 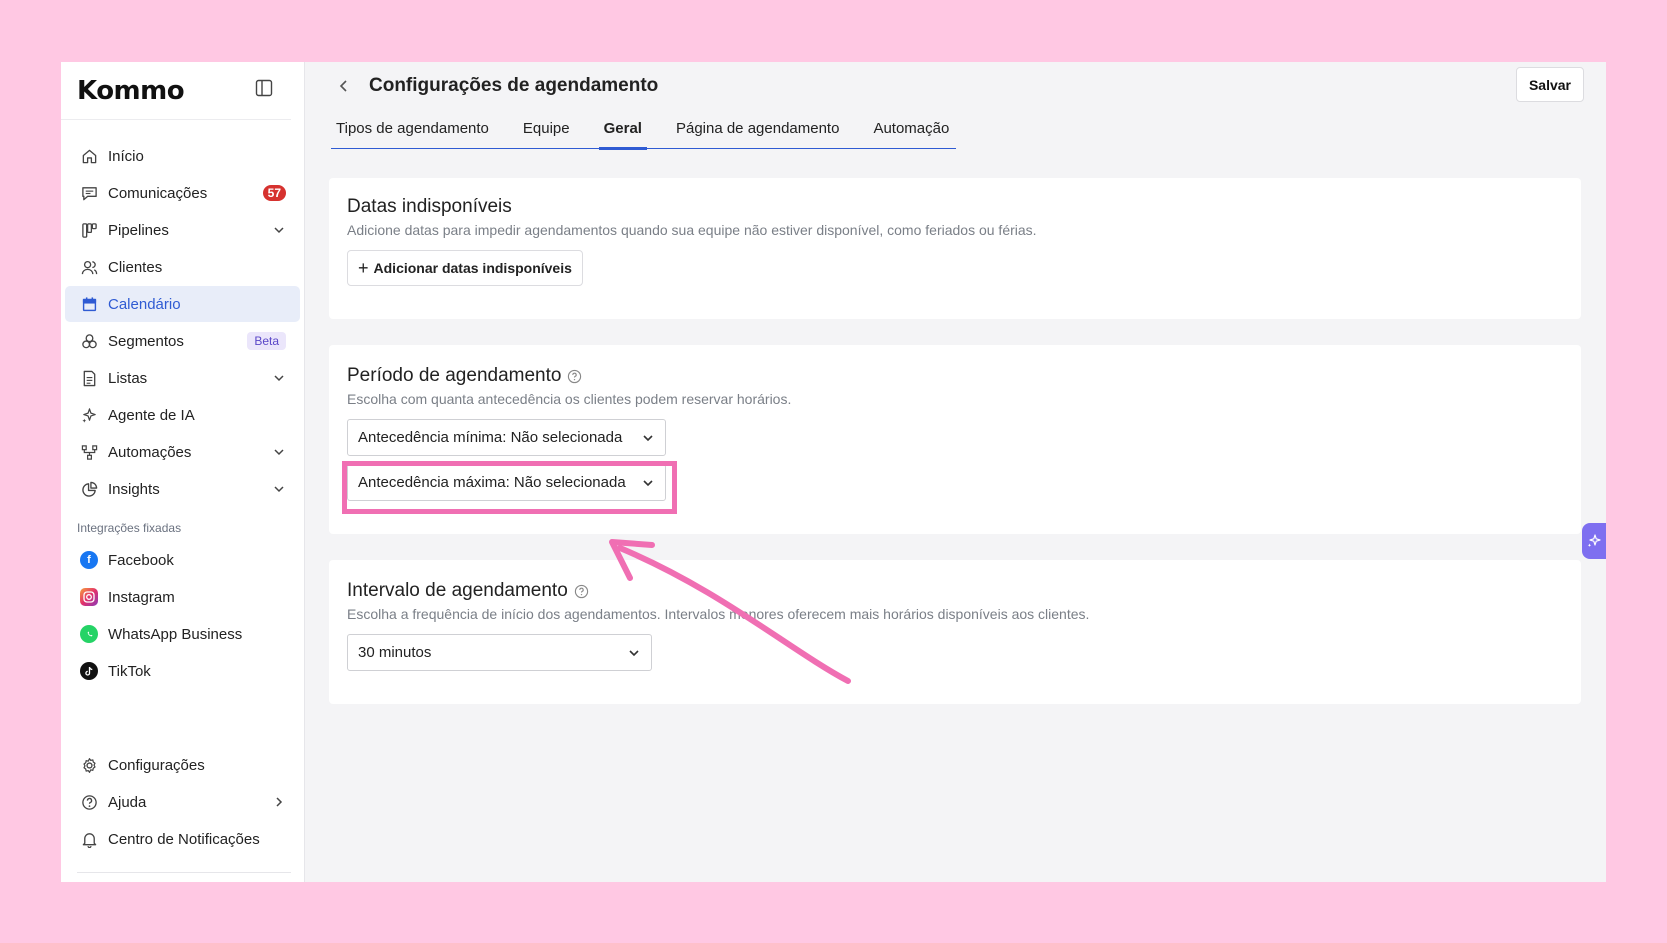 What do you see at coordinates (89, 671) in the screenshot?
I see `tiktok-icon` at bounding box center [89, 671].